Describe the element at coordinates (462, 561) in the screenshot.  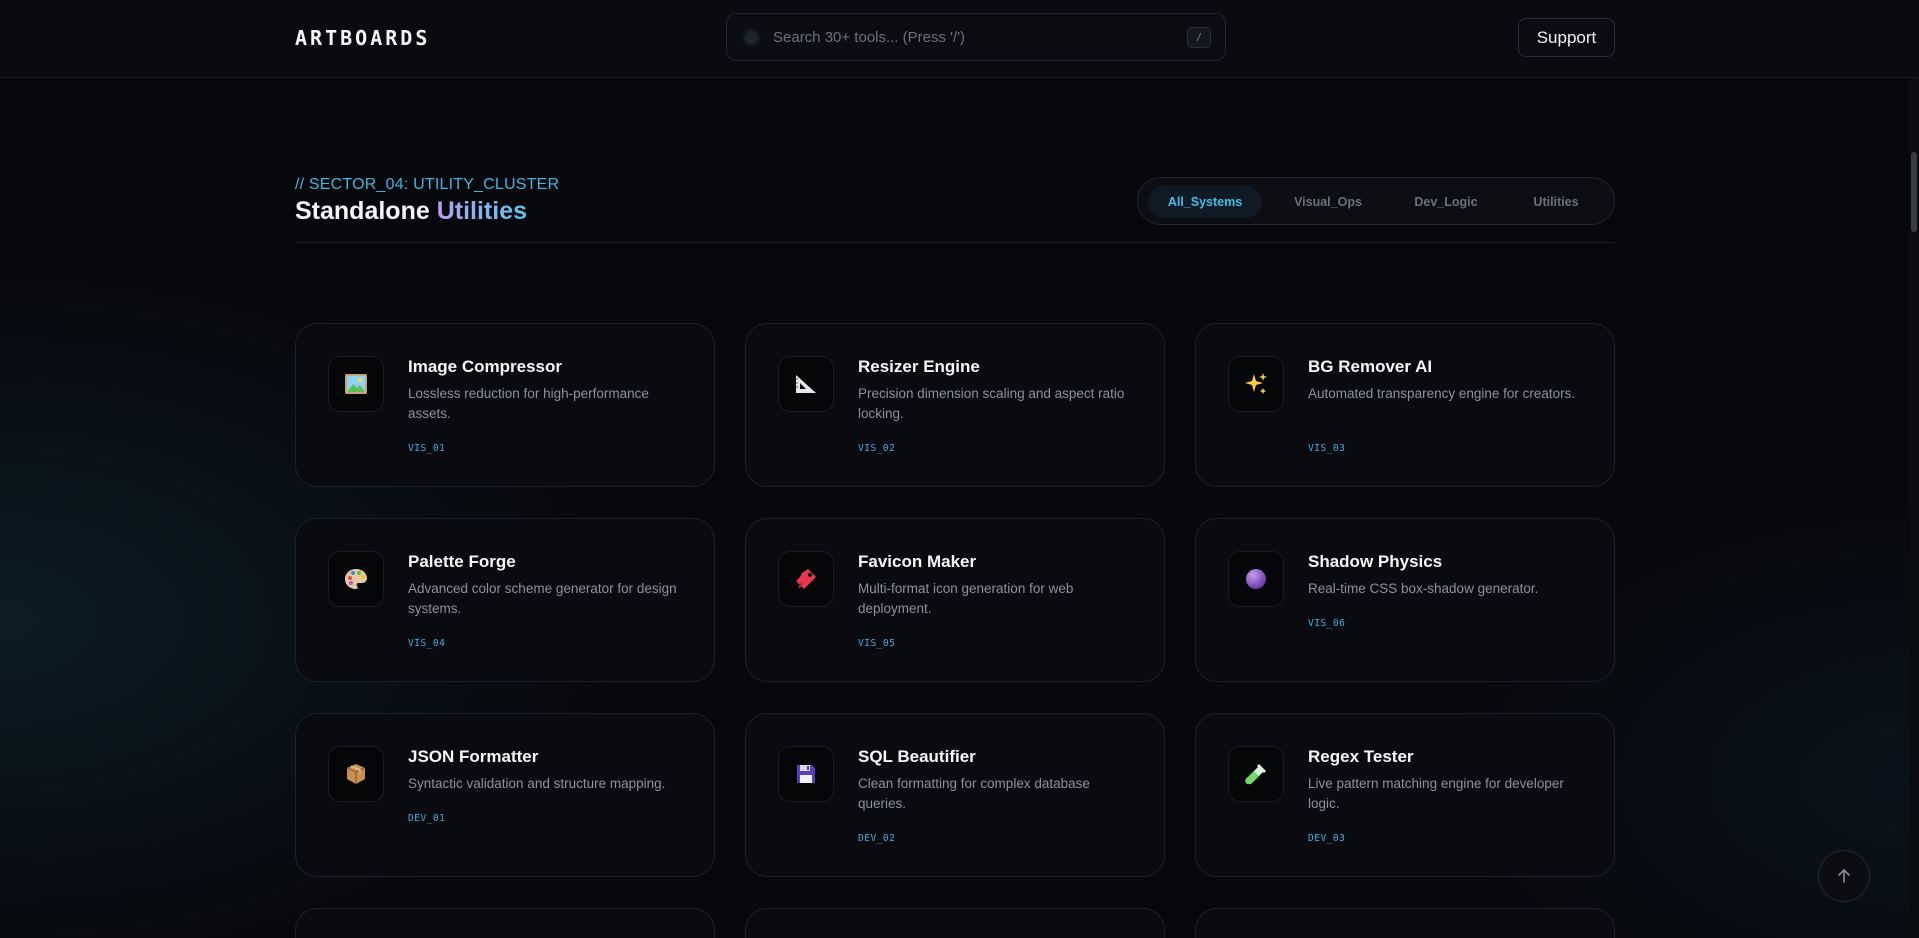
I see `card-title: Palette Forge` at that location.